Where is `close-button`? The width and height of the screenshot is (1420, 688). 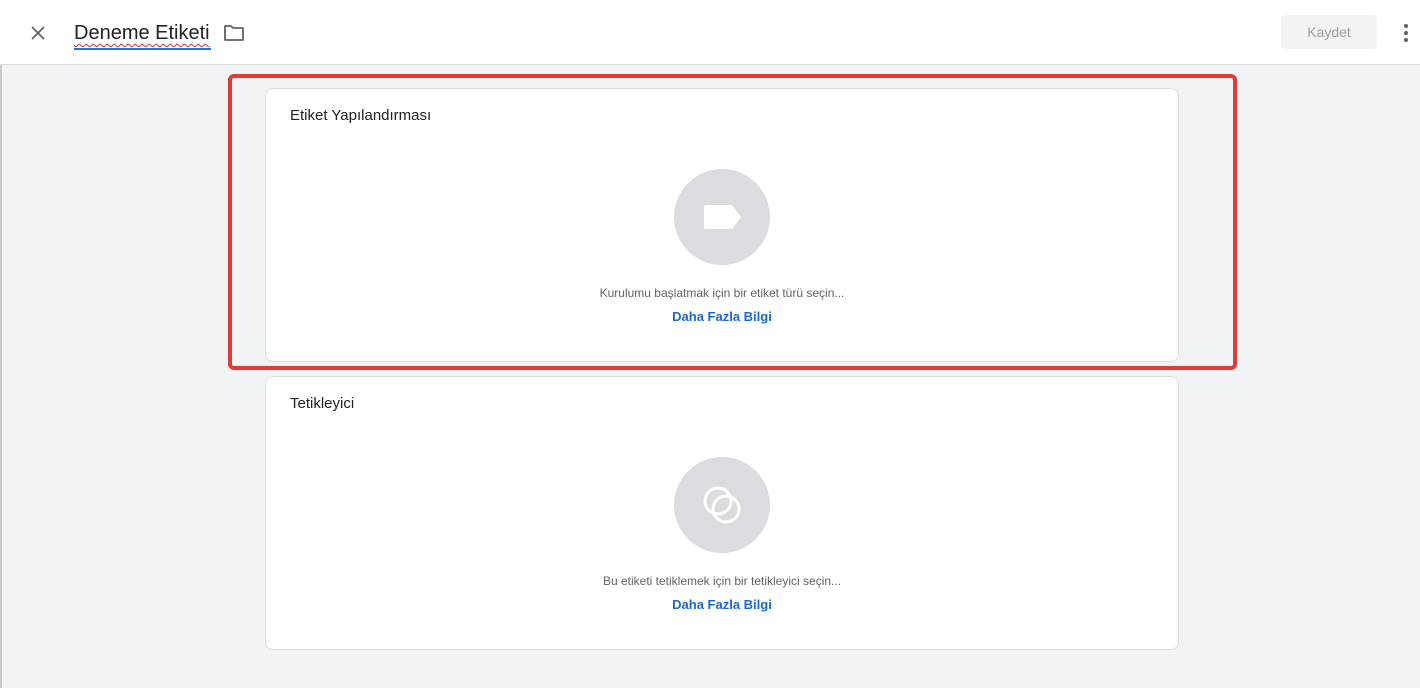
close-button is located at coordinates (38, 33).